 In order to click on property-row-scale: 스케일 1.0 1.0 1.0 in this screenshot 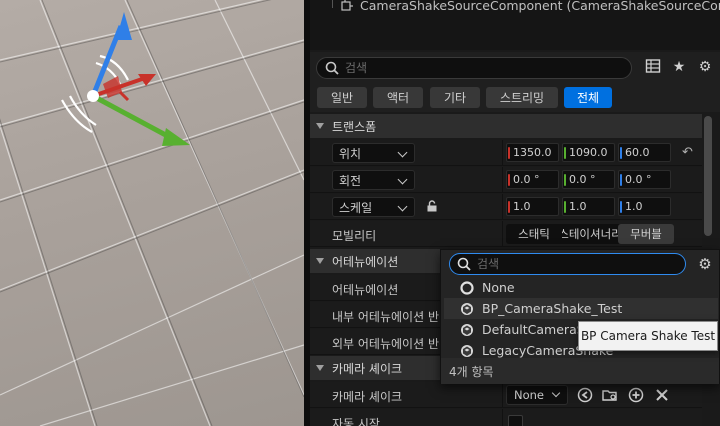, I will do `click(506, 207)`.